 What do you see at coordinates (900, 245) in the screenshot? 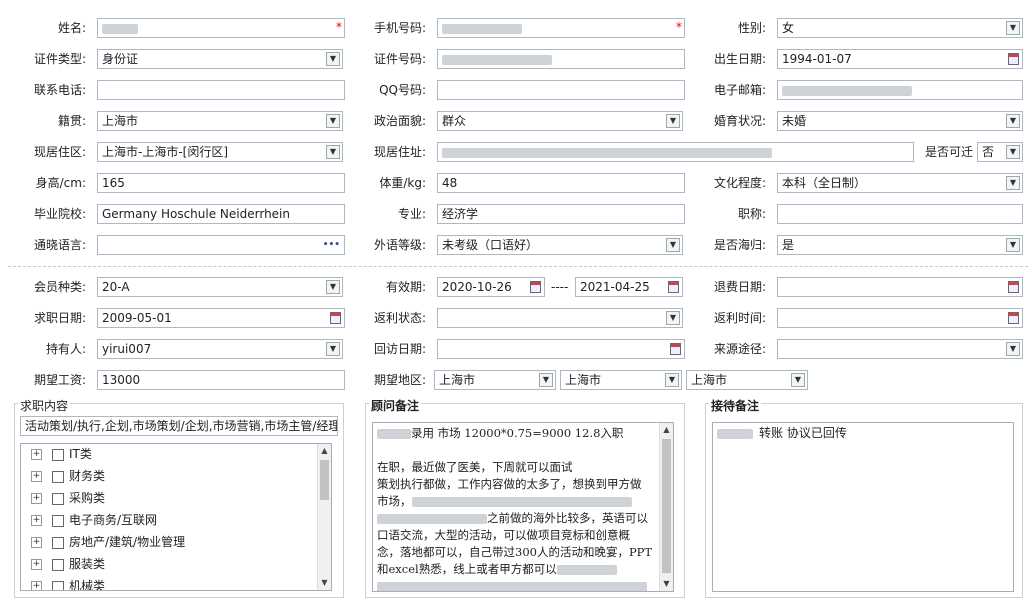
I see `returnee-select: 是 ▼` at bounding box center [900, 245].